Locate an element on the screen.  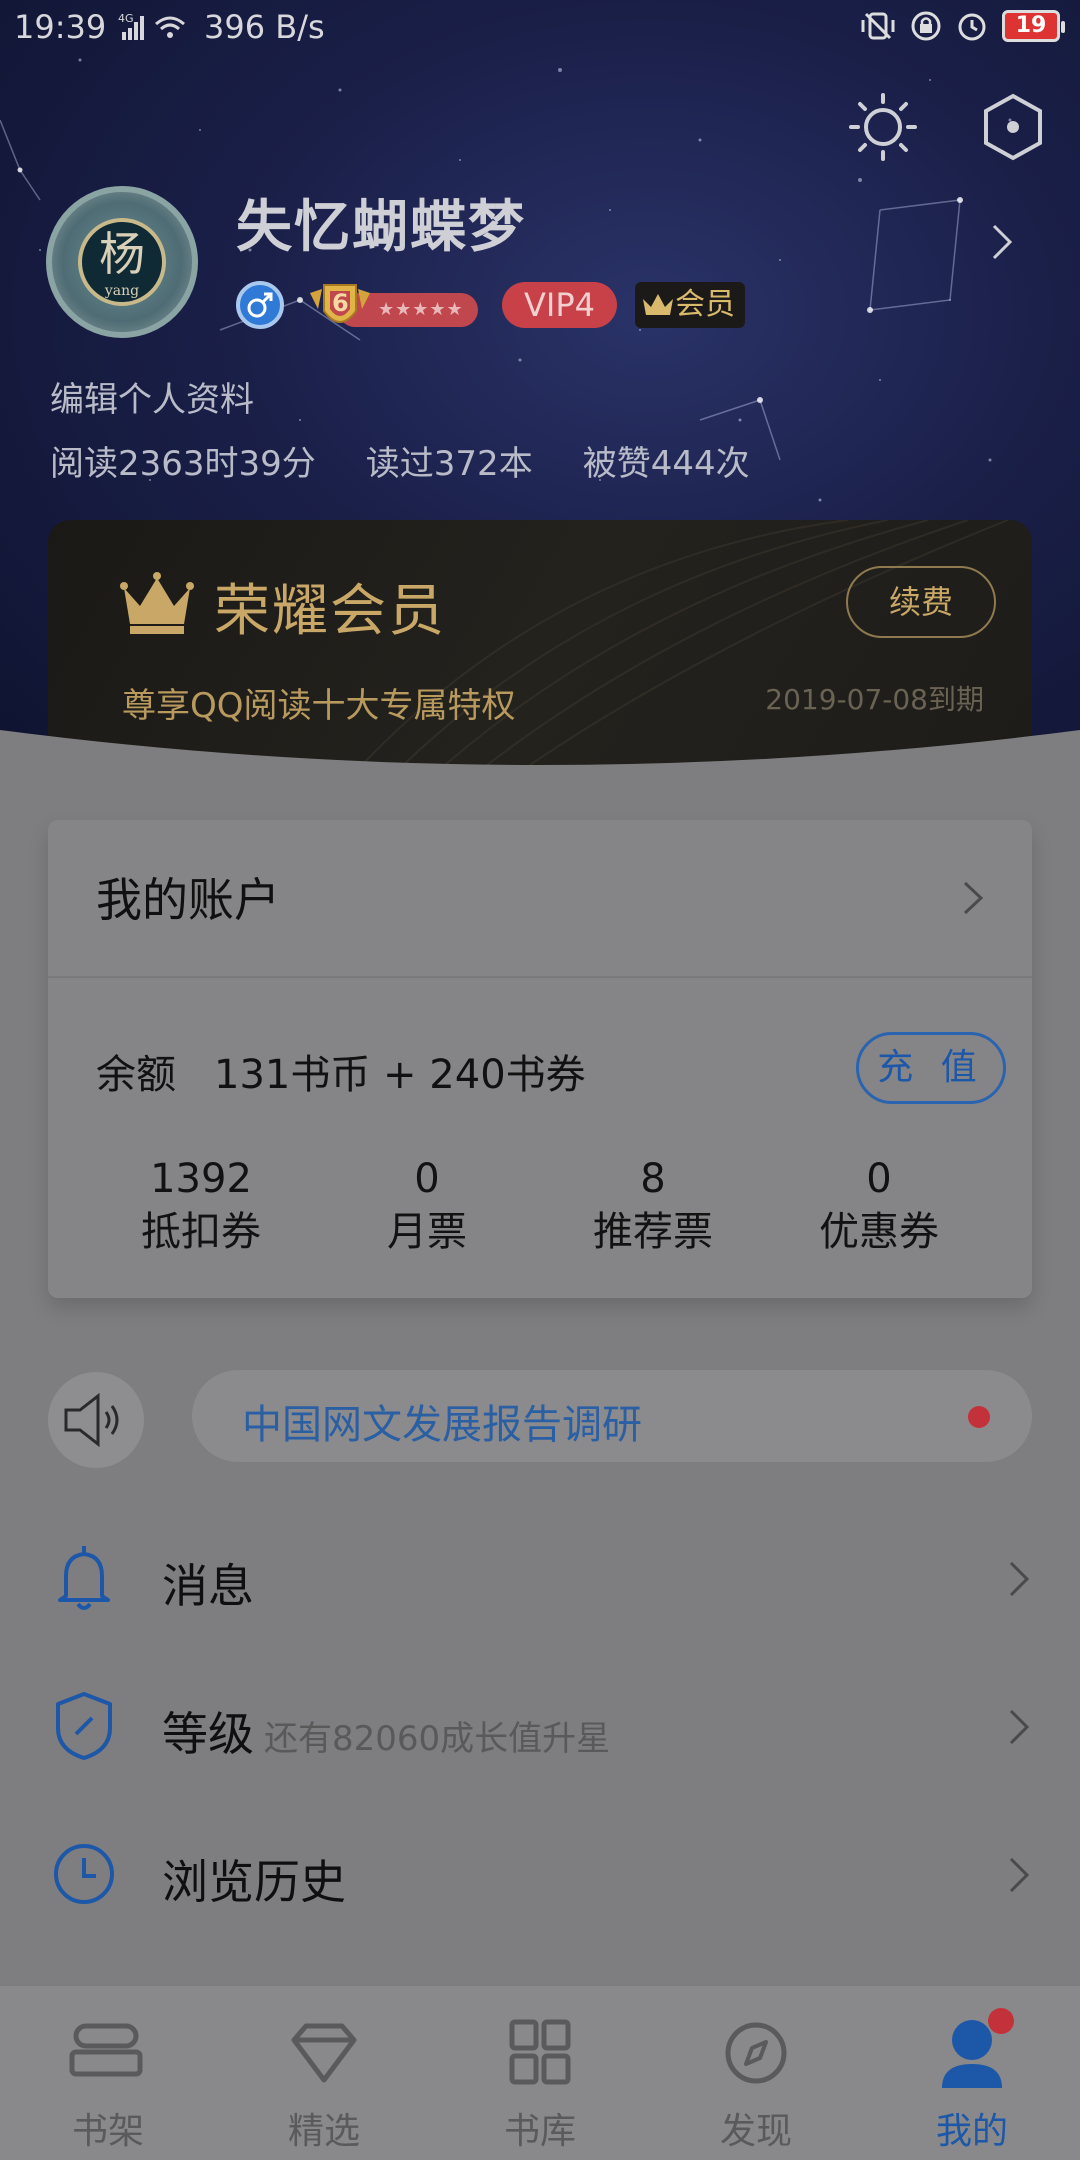
male-gender-icon is located at coordinates (260, 305).